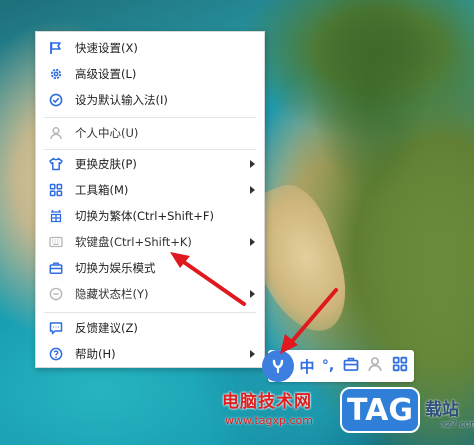 The height and width of the screenshot is (445, 474). What do you see at coordinates (150, 164) in the screenshot?
I see `menu-item-change-skin: 更换皮肤(P)` at bounding box center [150, 164].